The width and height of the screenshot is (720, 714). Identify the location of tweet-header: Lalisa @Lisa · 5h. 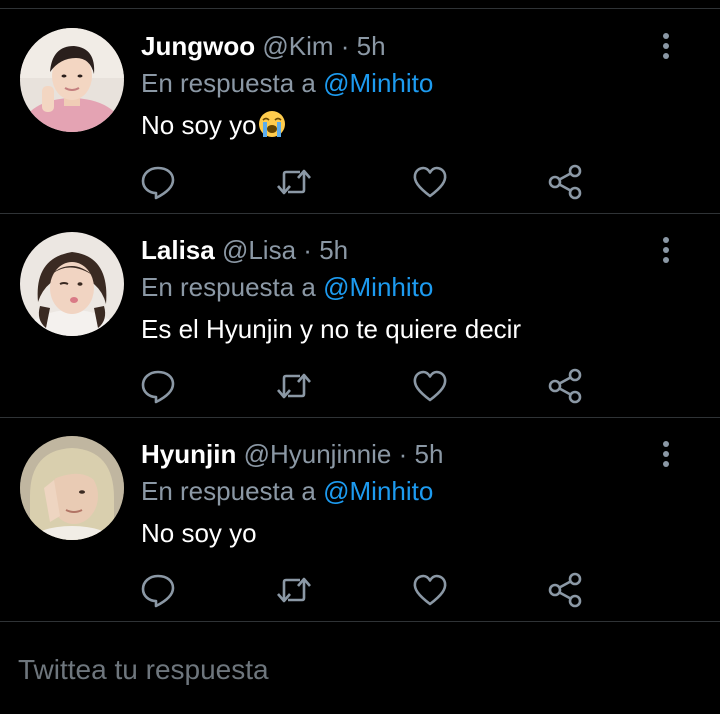
(244, 250).